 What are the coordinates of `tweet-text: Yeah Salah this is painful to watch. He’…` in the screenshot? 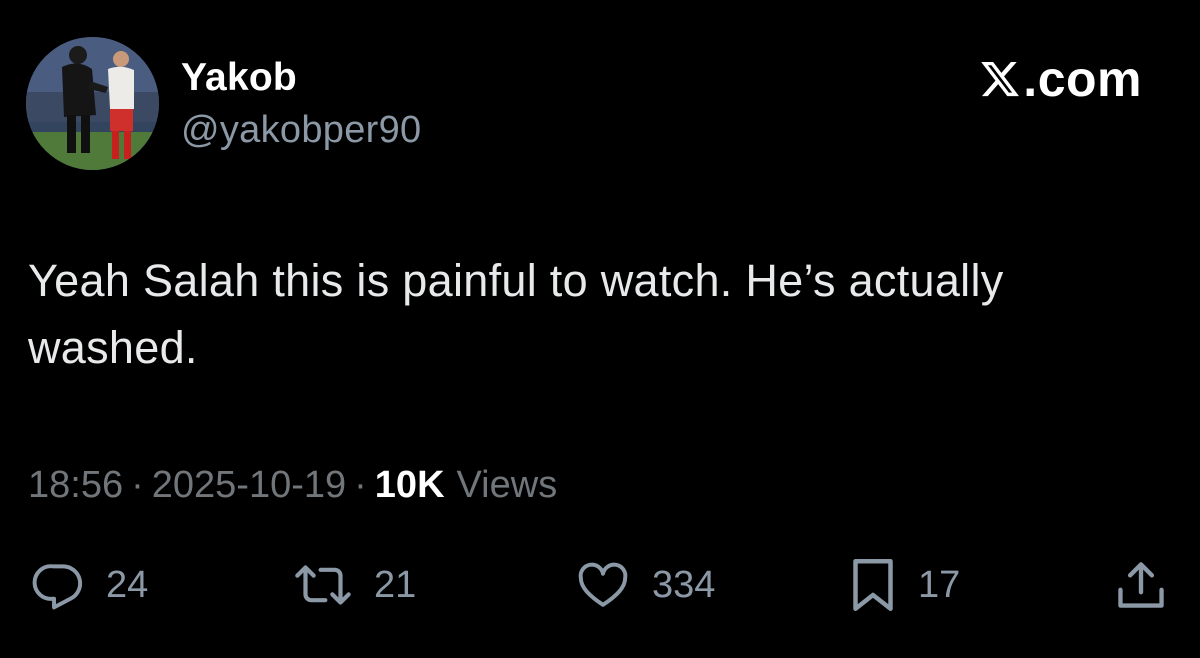 It's located at (516, 314).